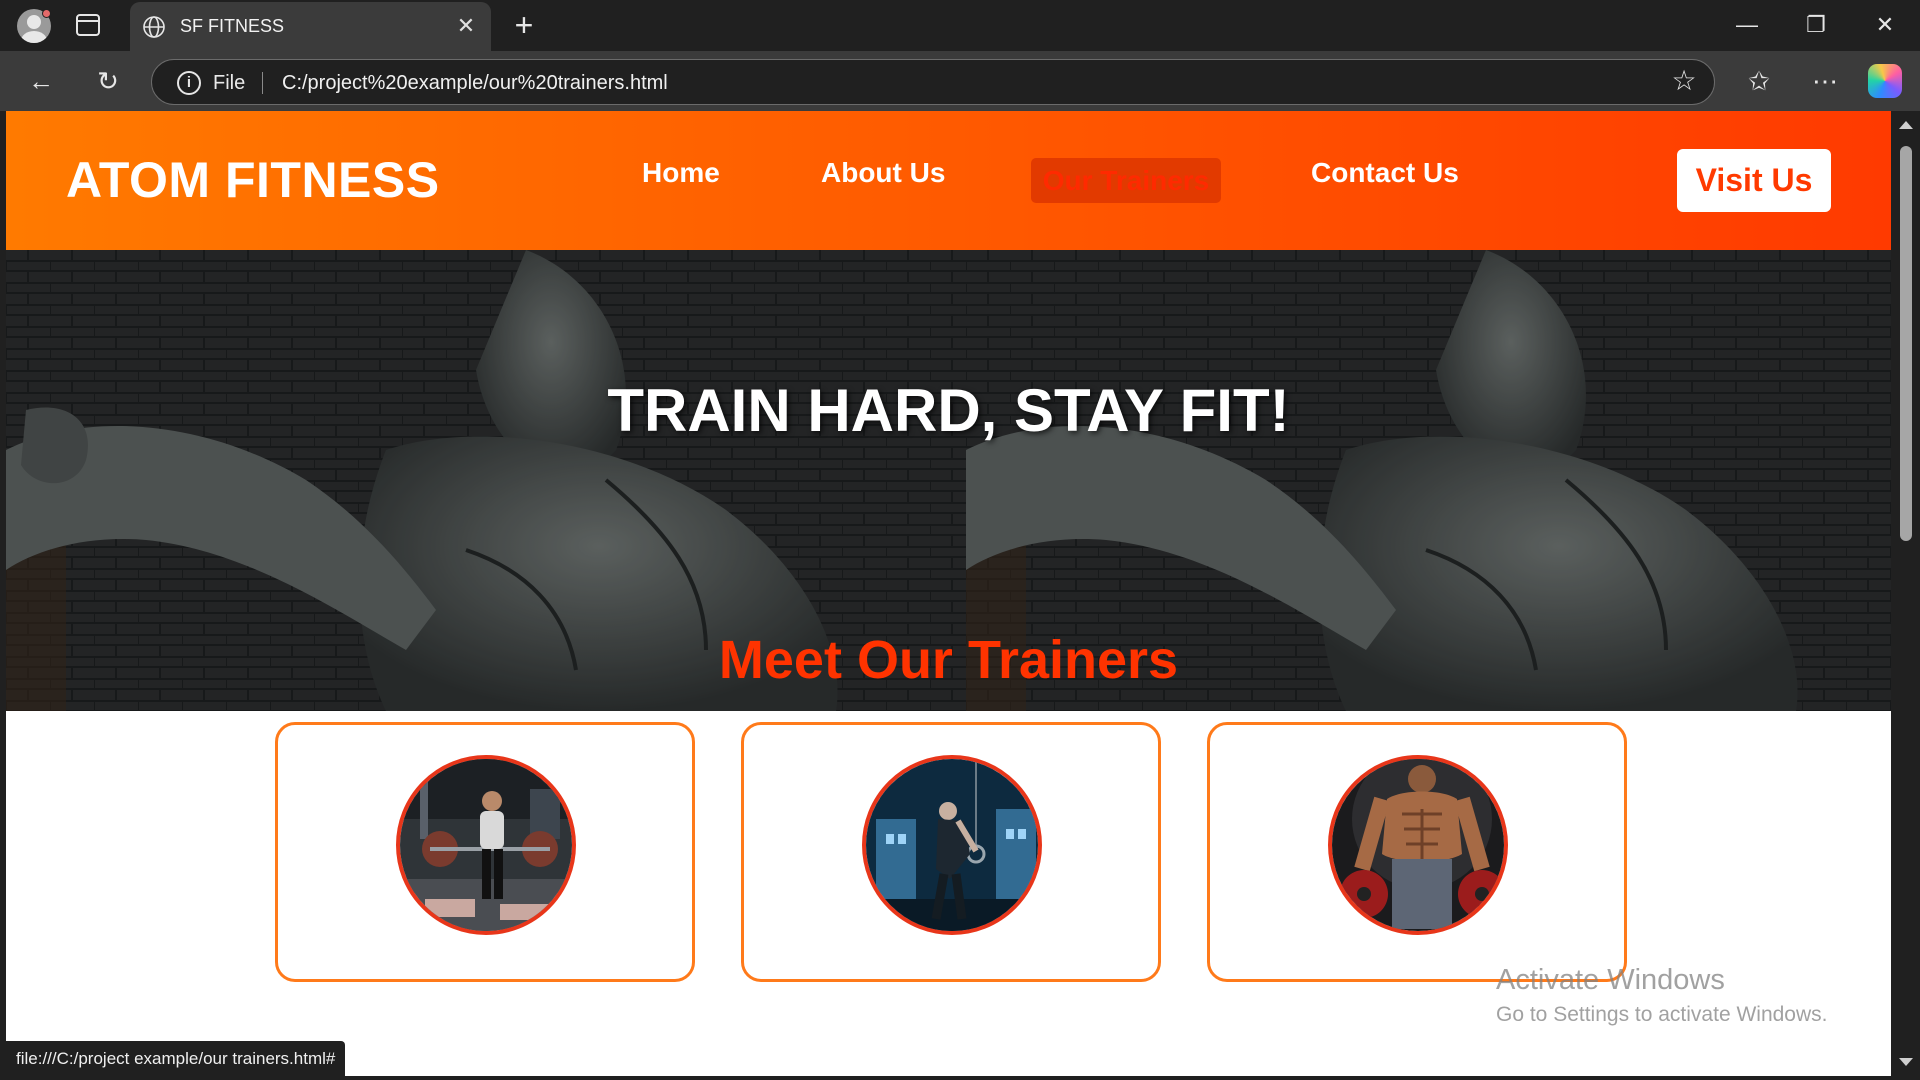 This screenshot has width=1920, height=1080. Describe the element at coordinates (88, 25) in the screenshot. I see `tab-actions-icon` at that location.